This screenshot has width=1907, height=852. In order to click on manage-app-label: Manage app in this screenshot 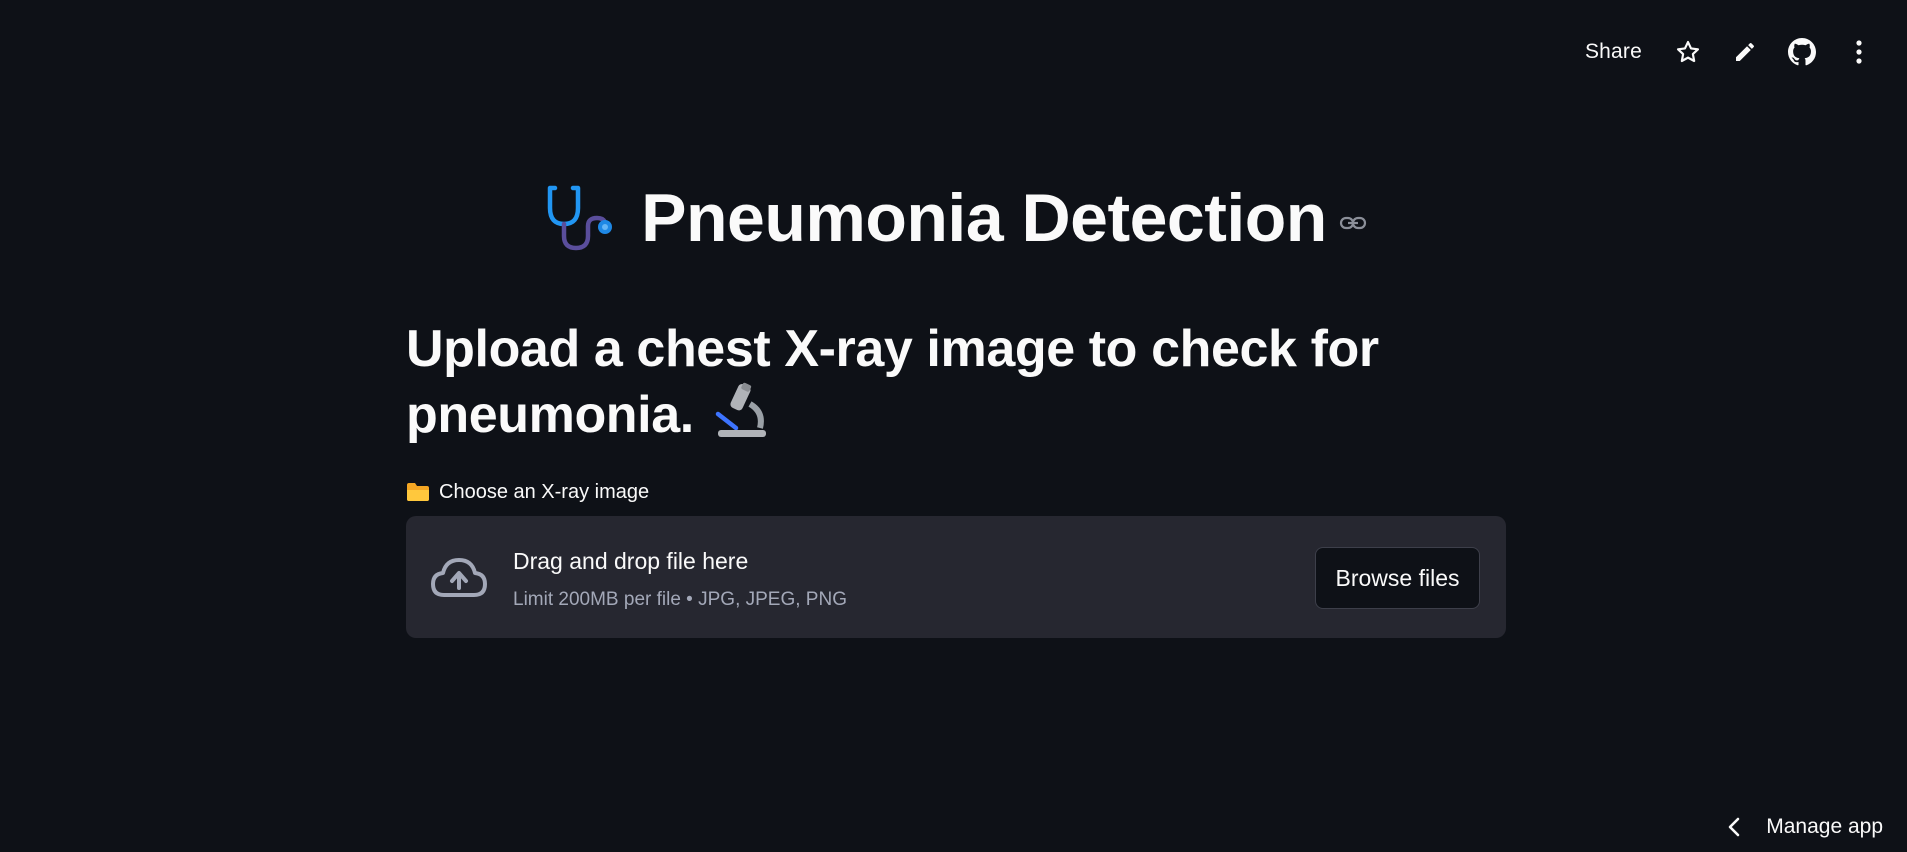, I will do `click(1824, 826)`.